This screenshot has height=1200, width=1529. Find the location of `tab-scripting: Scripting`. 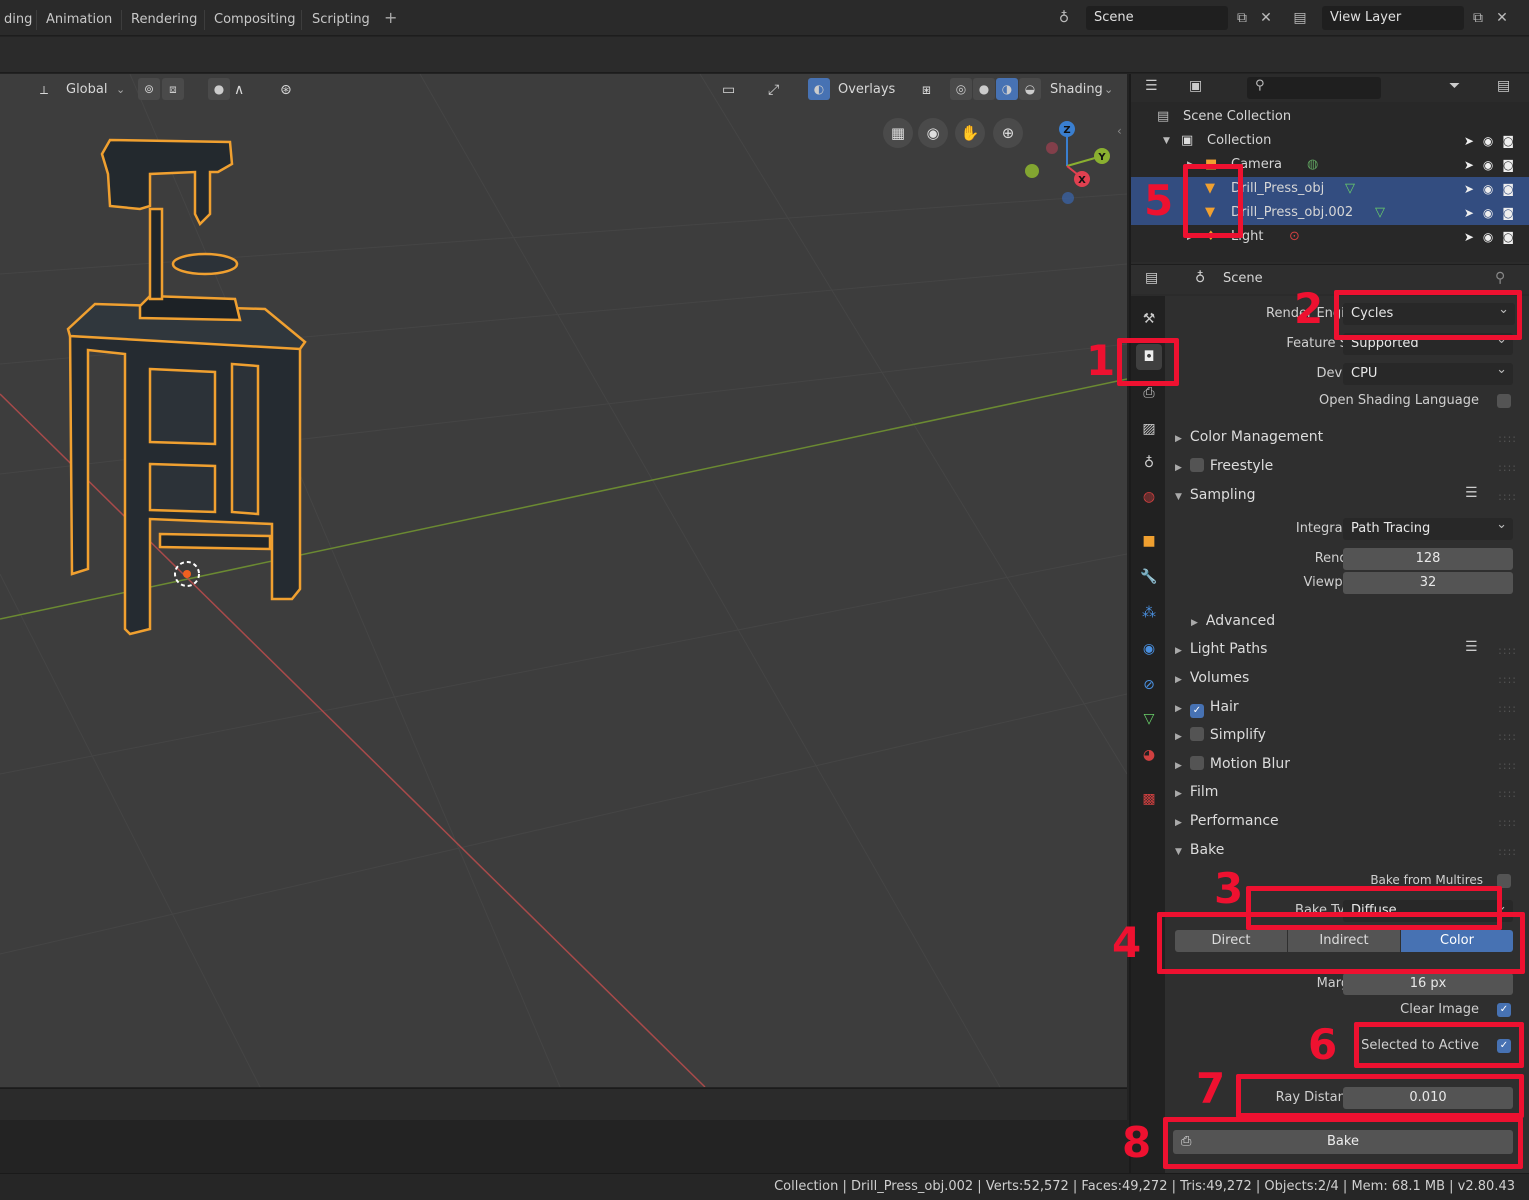

tab-scripting: Scripting is located at coordinates (341, 20).